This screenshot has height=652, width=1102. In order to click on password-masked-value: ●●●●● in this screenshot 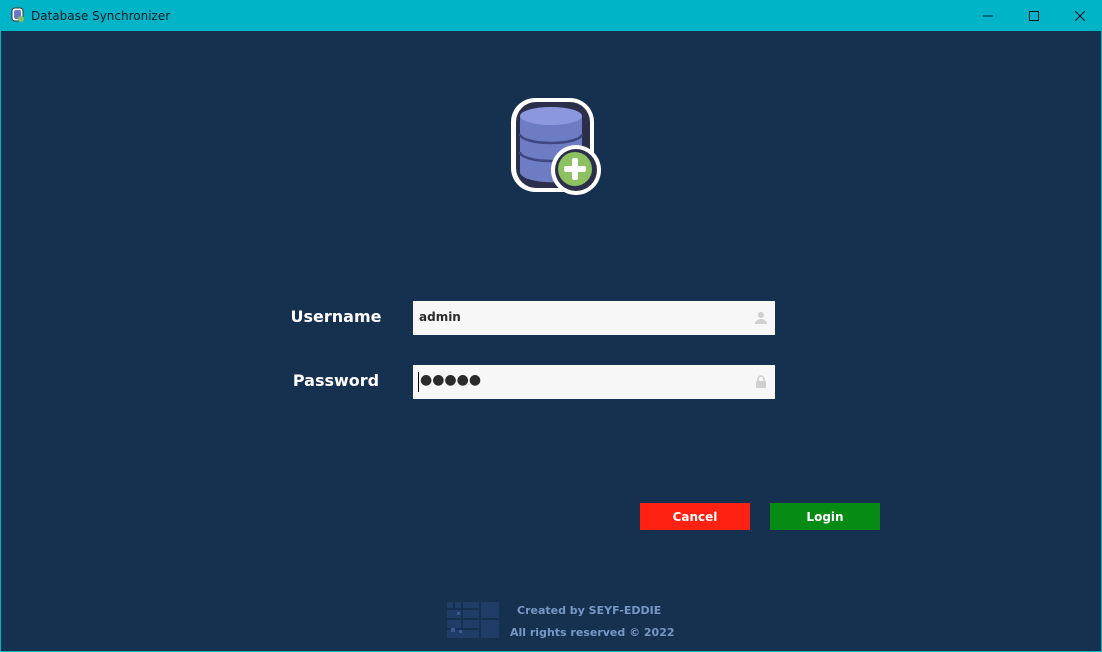, I will do `click(451, 380)`.